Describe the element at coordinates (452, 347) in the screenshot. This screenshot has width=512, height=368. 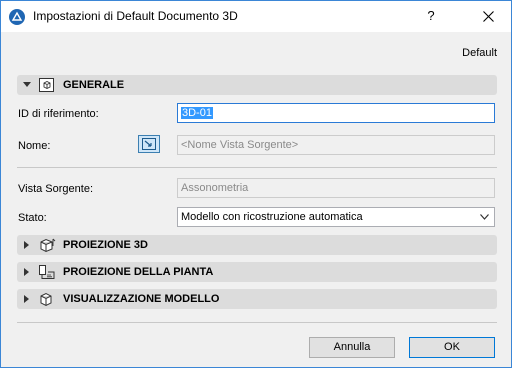
I see `ok-button: OK` at that location.